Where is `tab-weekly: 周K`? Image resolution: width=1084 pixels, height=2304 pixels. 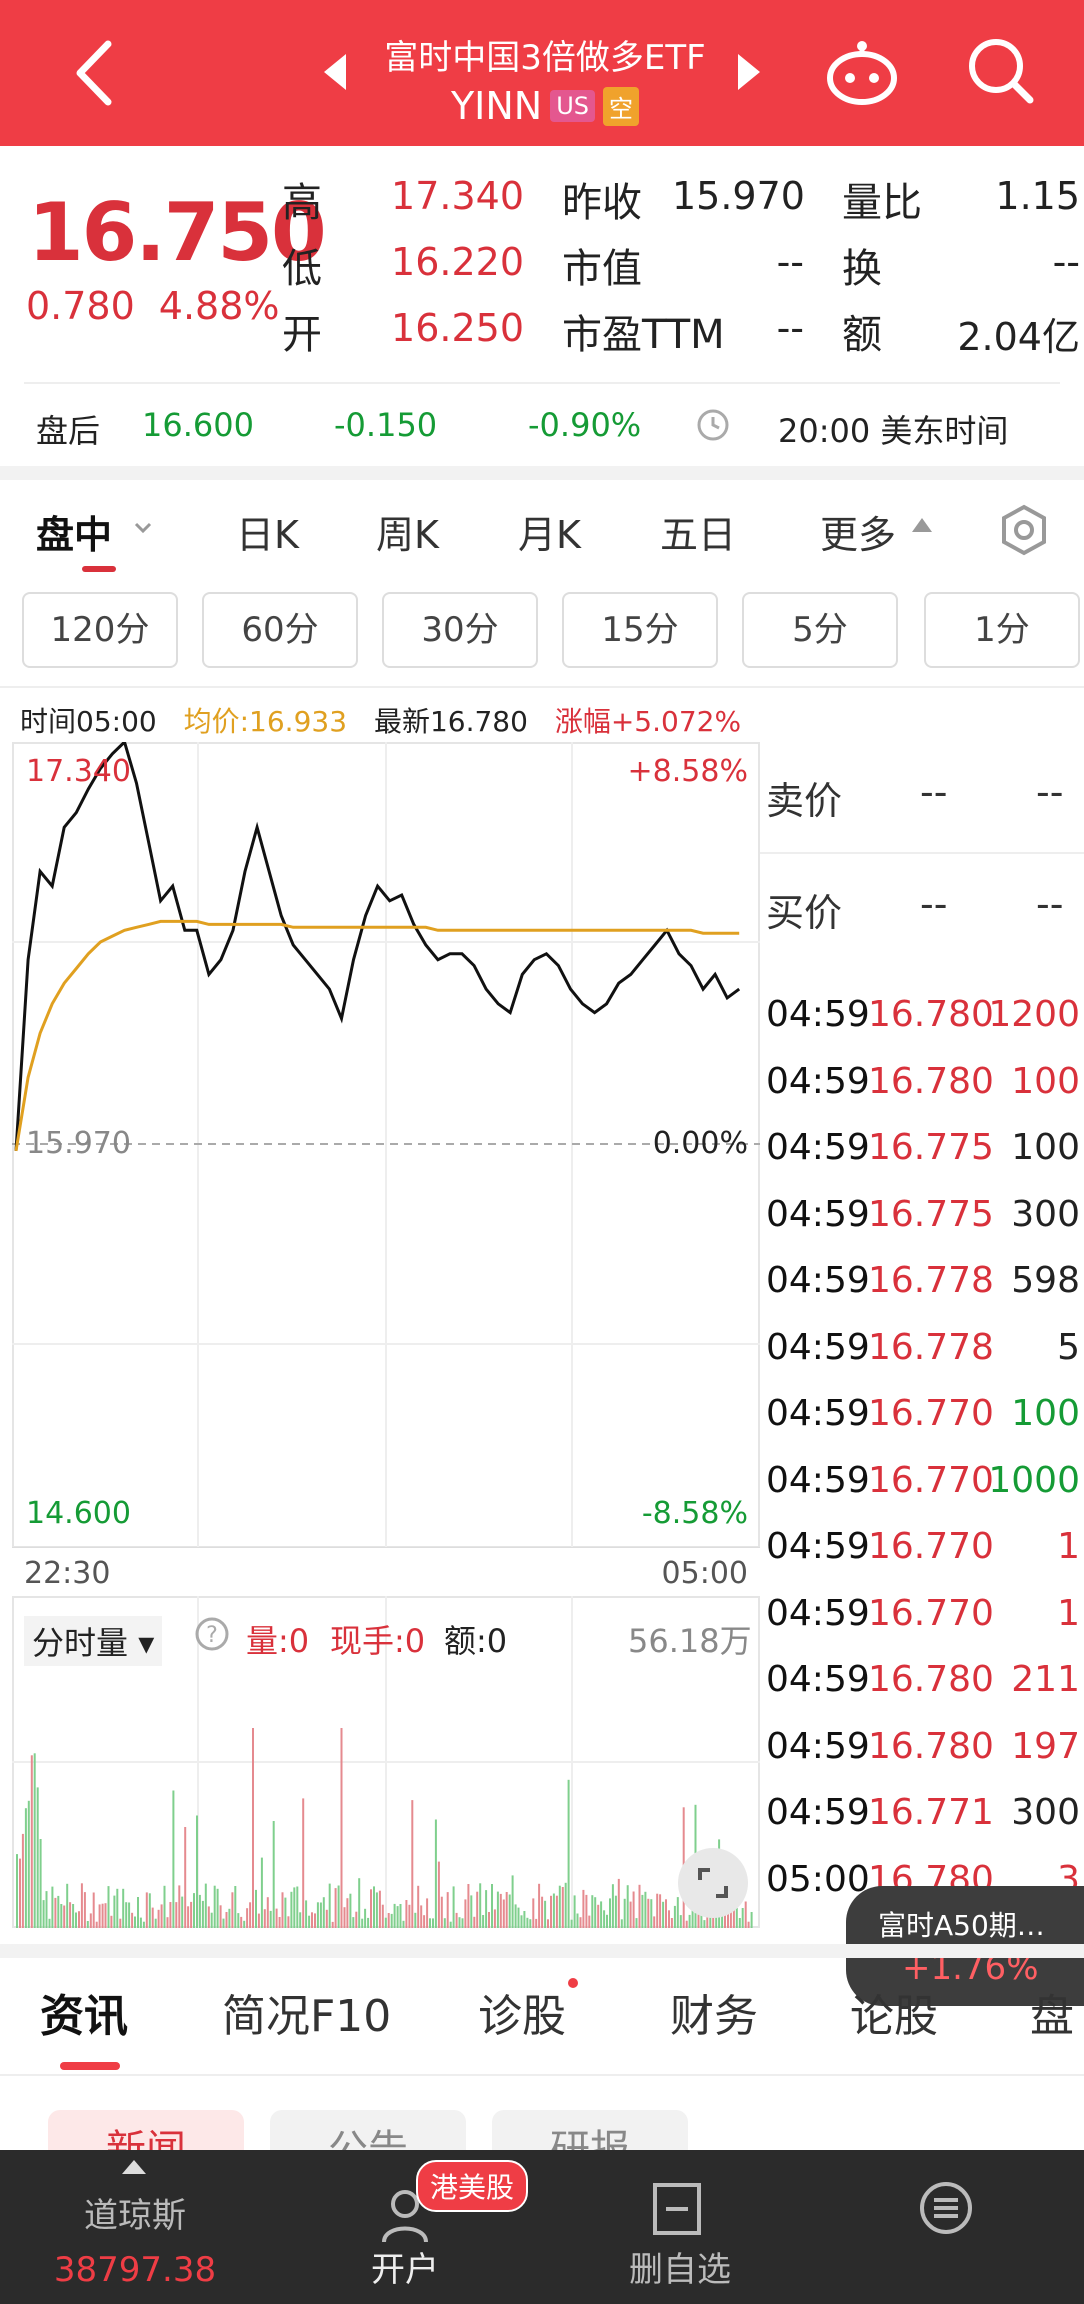
tab-weekly: 周K is located at coordinates (407, 531).